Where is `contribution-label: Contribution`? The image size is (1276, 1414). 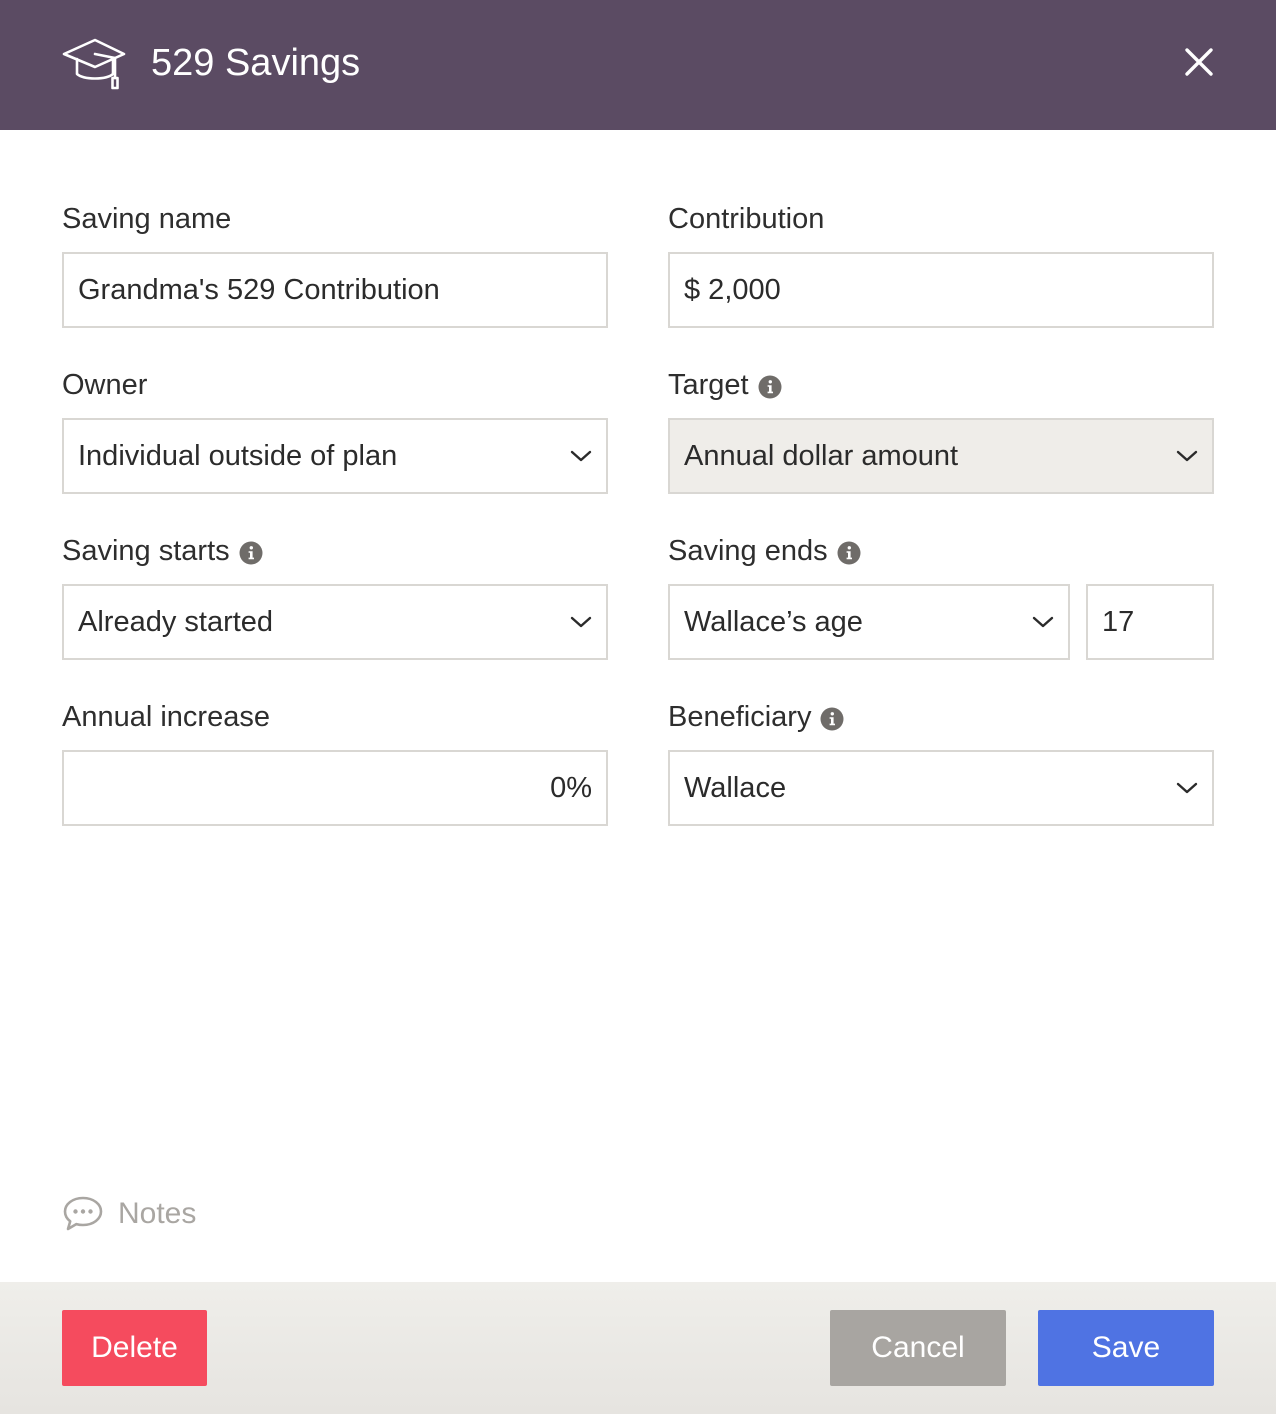 contribution-label: Contribution is located at coordinates (746, 219).